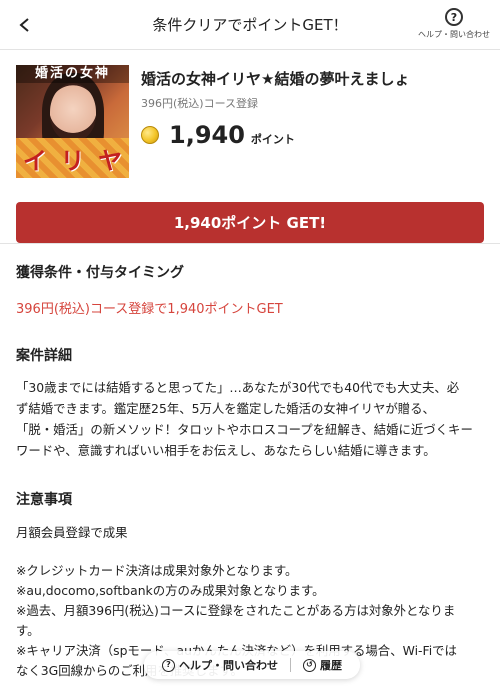 This screenshot has height=700, width=500. Describe the element at coordinates (72, 73) in the screenshot. I see `thumbnail-label: 婚活の女神` at that location.